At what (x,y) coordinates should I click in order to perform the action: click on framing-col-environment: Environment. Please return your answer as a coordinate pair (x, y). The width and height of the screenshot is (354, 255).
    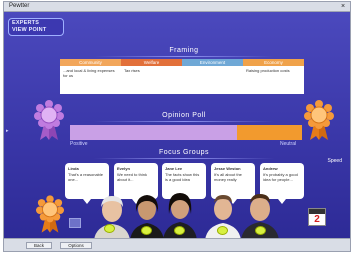
    Looking at the image, I should click on (212, 76).